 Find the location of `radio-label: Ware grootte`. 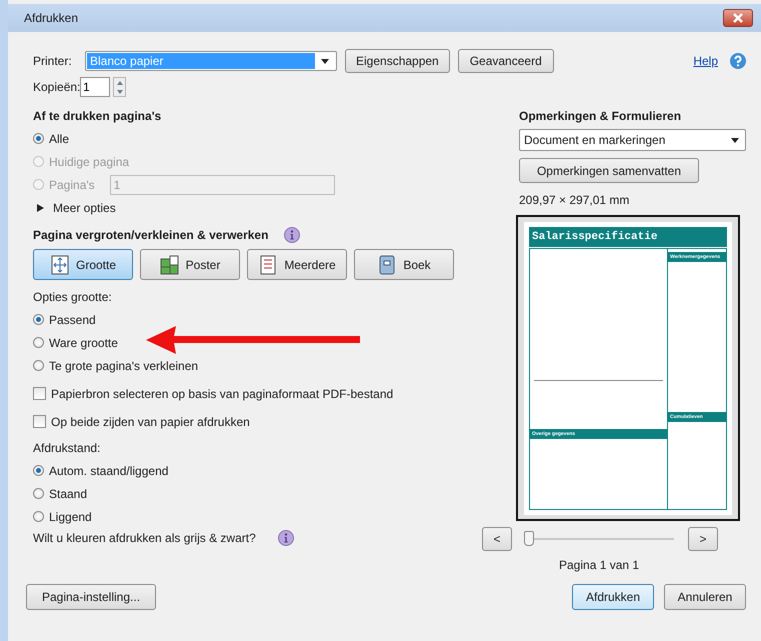

radio-label: Ware grootte is located at coordinates (83, 343).